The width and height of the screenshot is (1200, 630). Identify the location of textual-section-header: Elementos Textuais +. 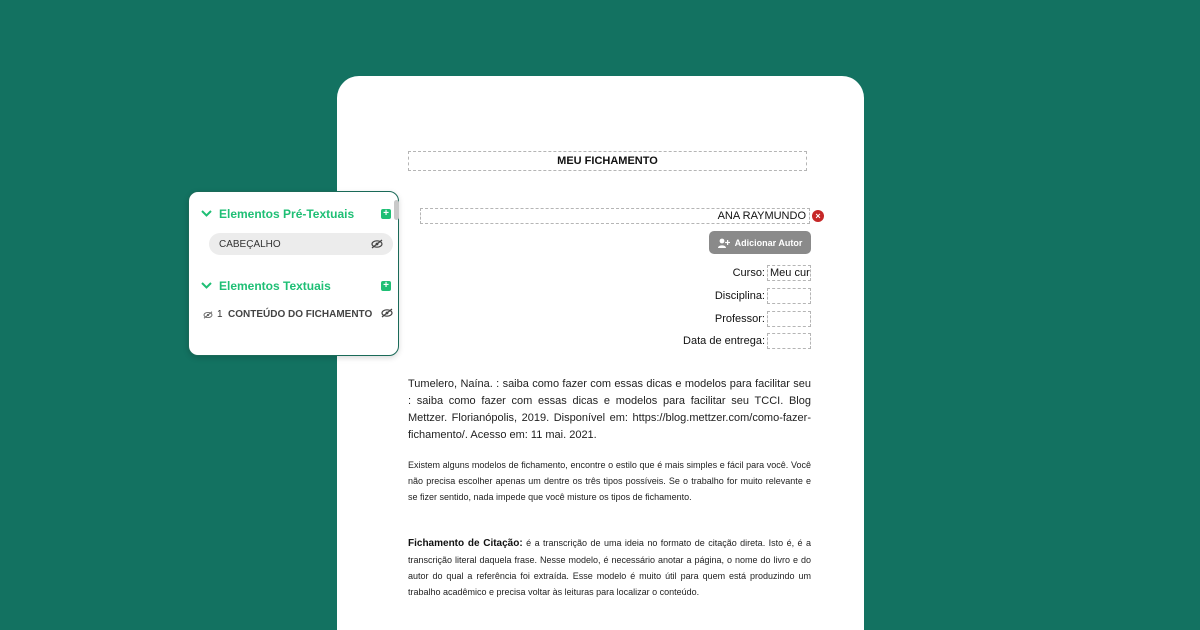
(296, 286).